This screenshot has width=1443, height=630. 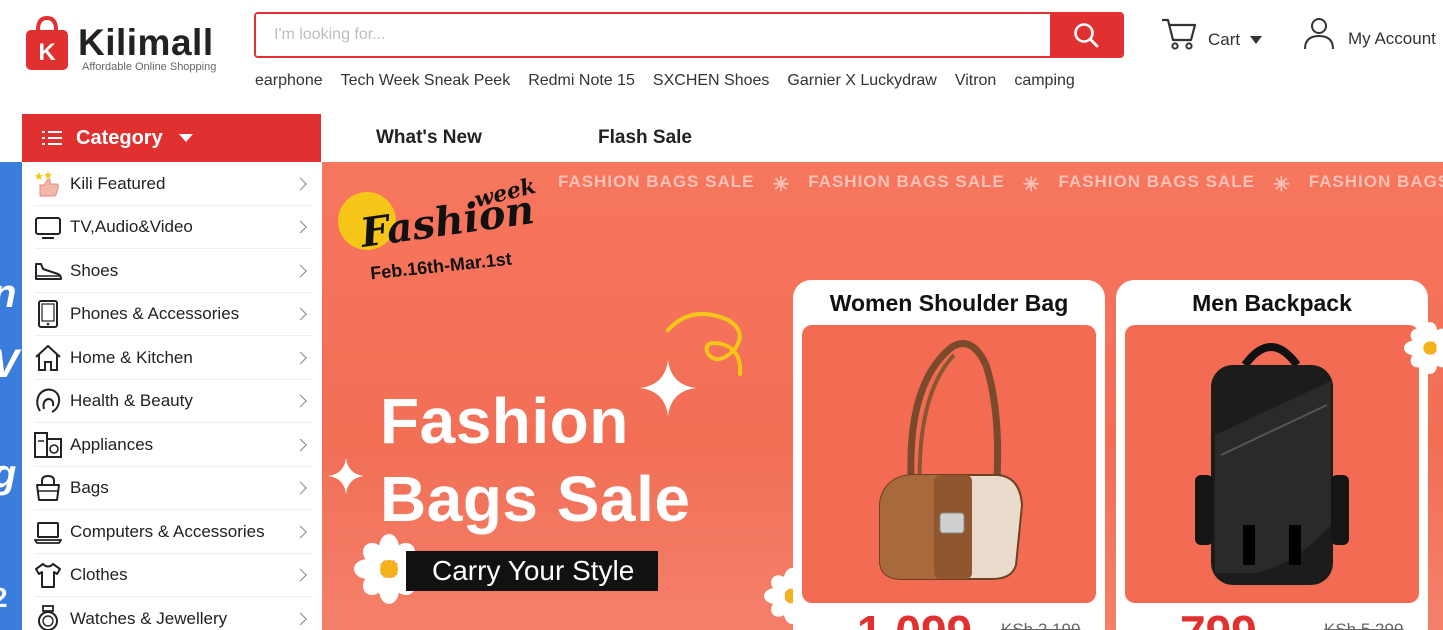 I want to click on main-nav: Category What's New Flash Sale, so click(x=721, y=138).